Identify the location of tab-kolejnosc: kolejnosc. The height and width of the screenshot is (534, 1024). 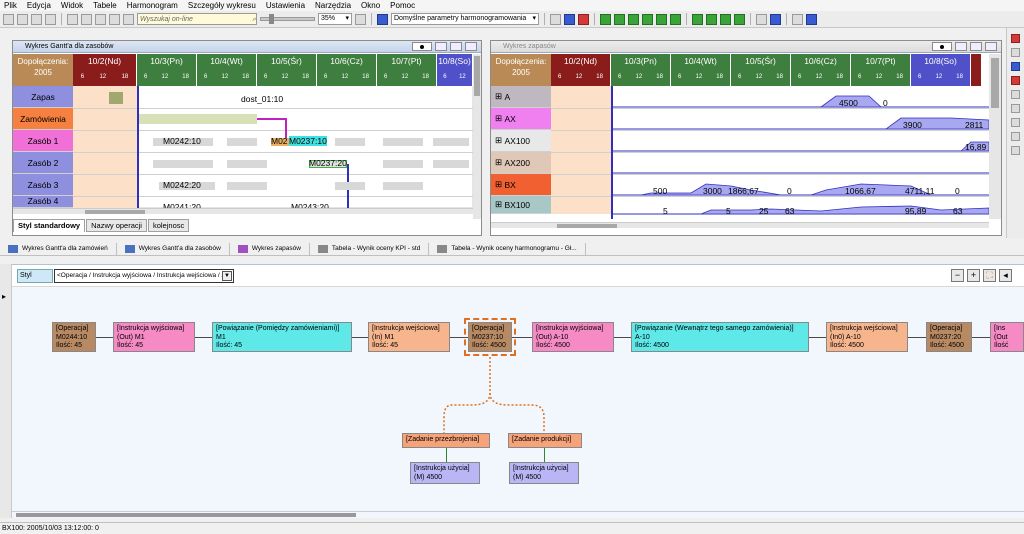
(168, 225).